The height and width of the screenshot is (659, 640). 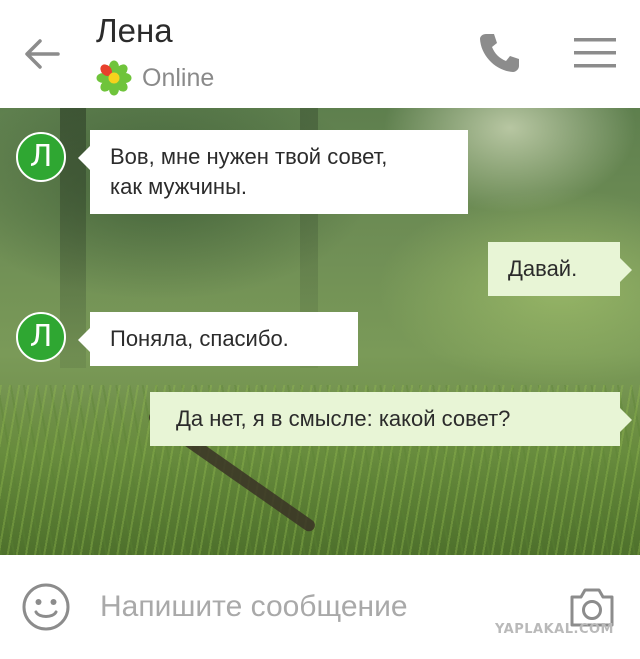 What do you see at coordinates (343, 418) in the screenshot?
I see `message-text-line: Да нет, я в смысле: какой совет?` at bounding box center [343, 418].